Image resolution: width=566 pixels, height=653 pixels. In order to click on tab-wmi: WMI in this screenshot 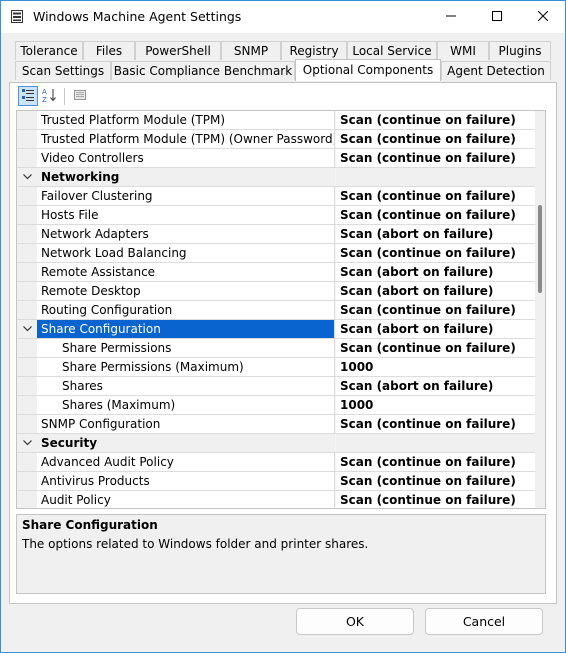, I will do `click(463, 50)`.